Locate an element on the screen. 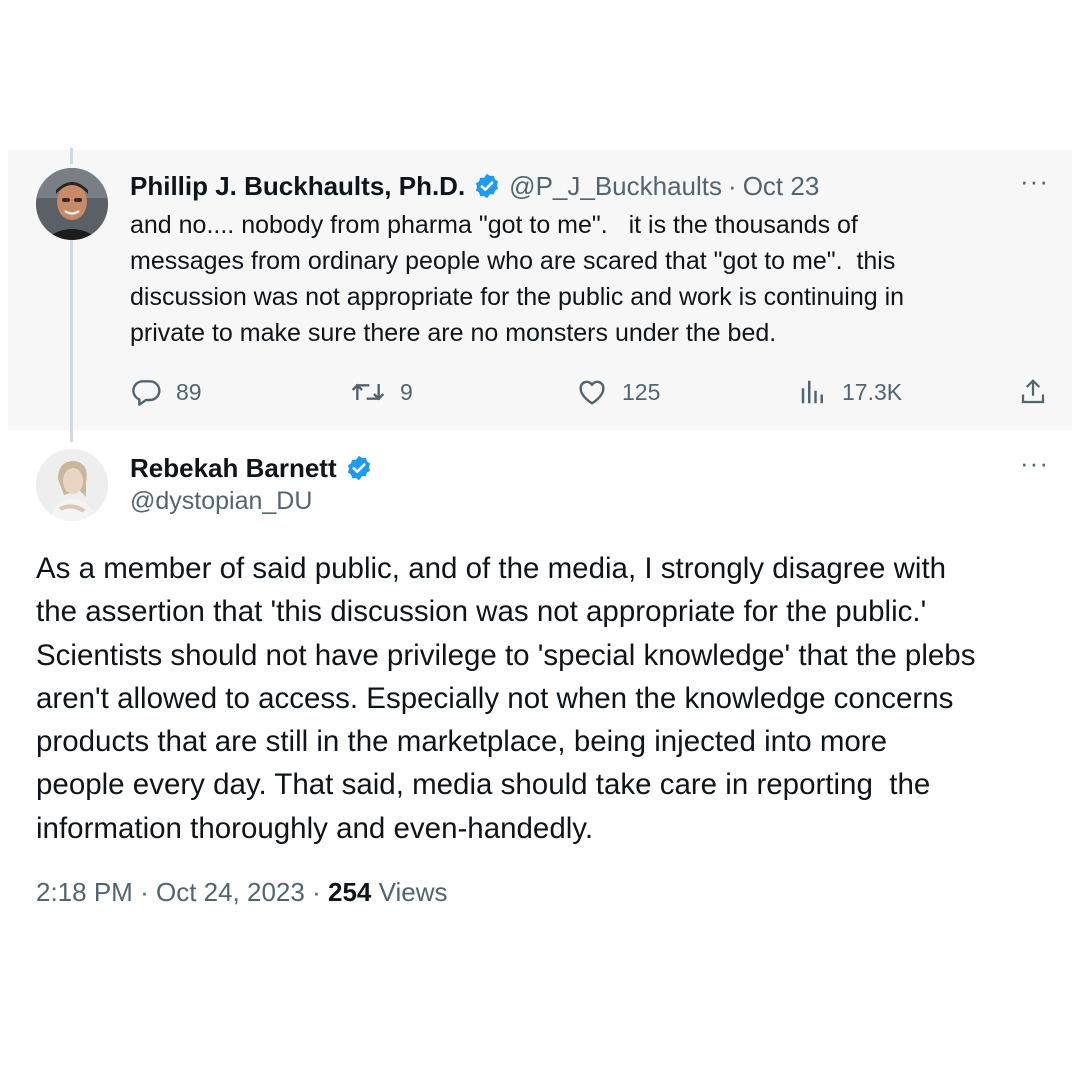  parent-author-handle: @P_J_Buckhaults is located at coordinates (615, 186).